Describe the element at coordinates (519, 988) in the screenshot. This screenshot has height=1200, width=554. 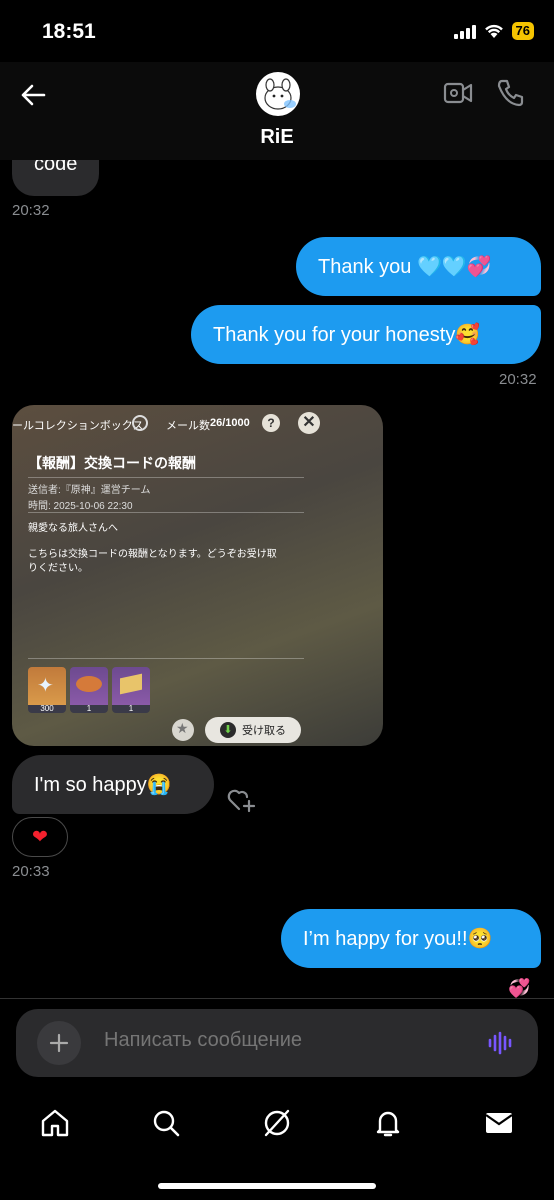
I see `trailing-reaction-emoji: 💞` at that location.